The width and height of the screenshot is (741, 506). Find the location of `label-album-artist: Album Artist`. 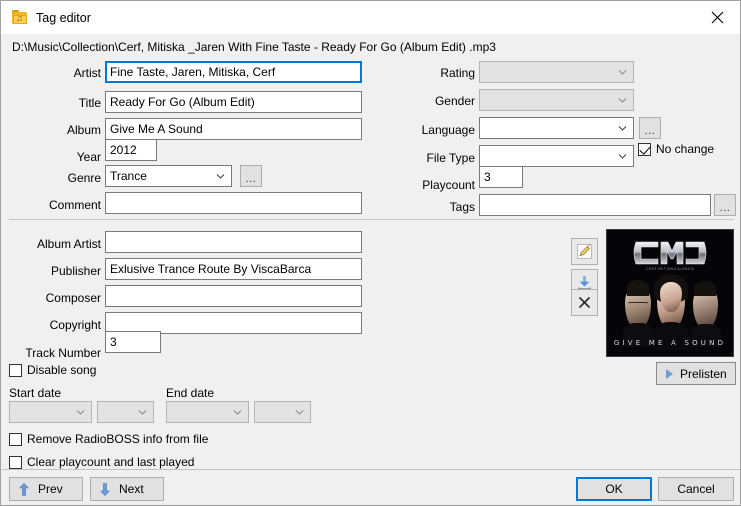

label-album-artist: Album Artist is located at coordinates (68, 244).